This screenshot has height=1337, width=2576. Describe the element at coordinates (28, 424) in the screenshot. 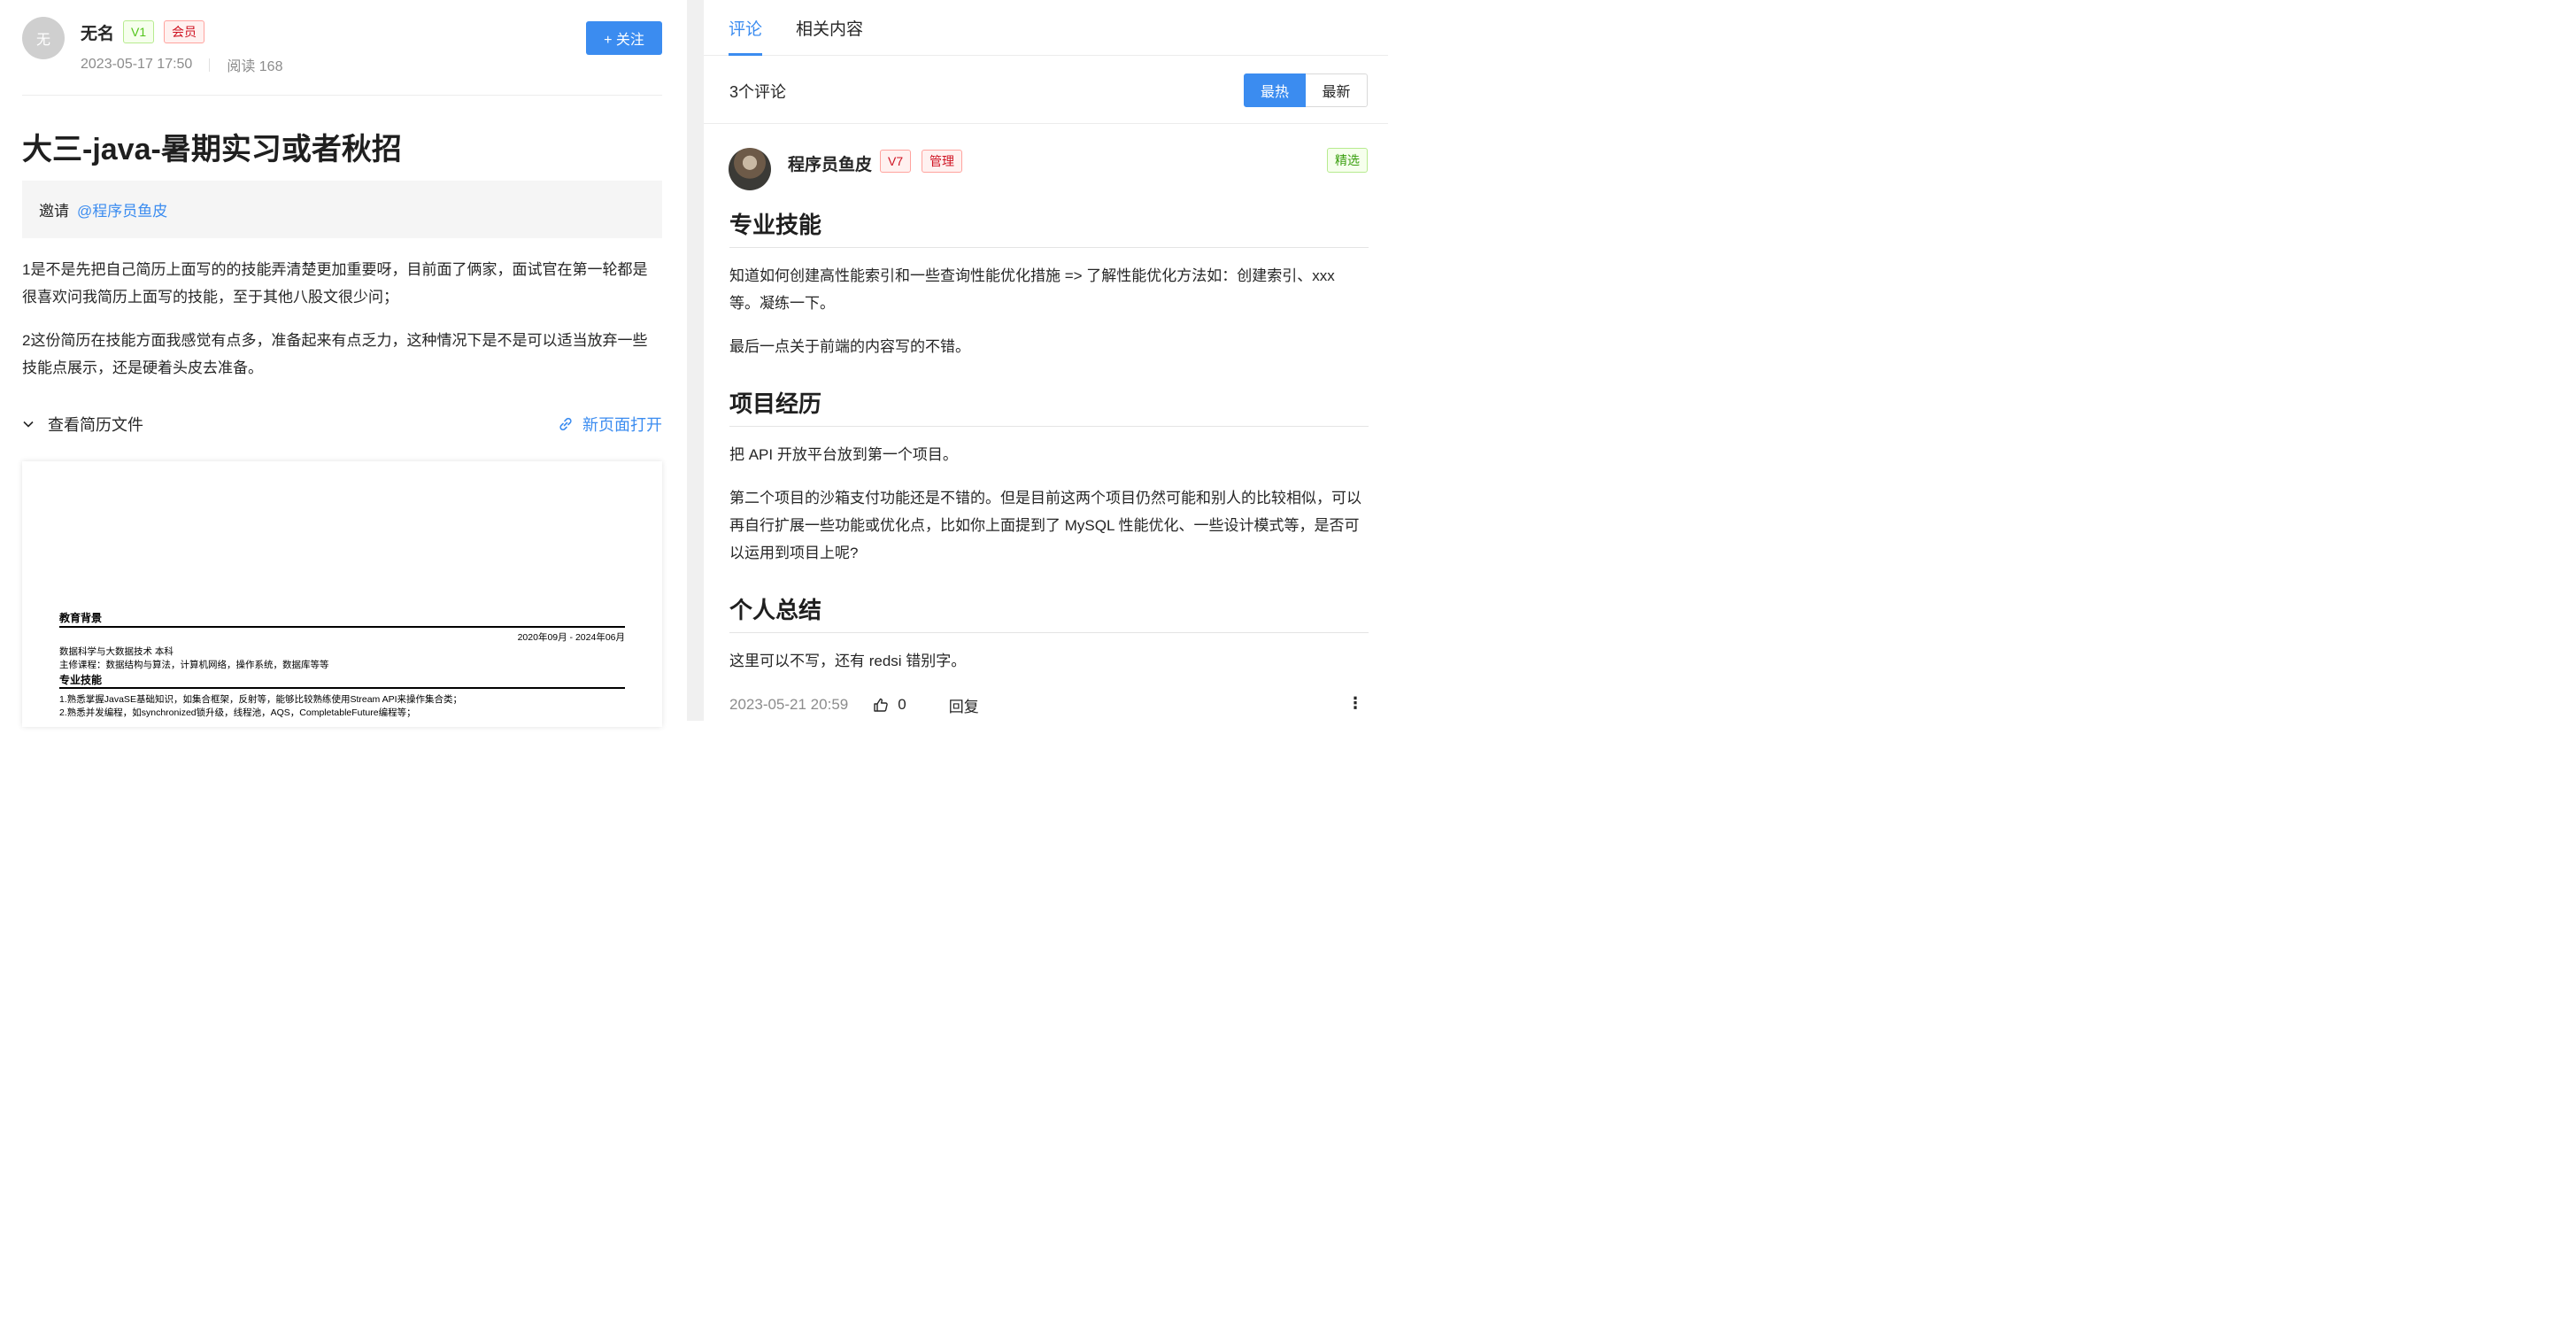

I see `chevron-down-icon` at that location.